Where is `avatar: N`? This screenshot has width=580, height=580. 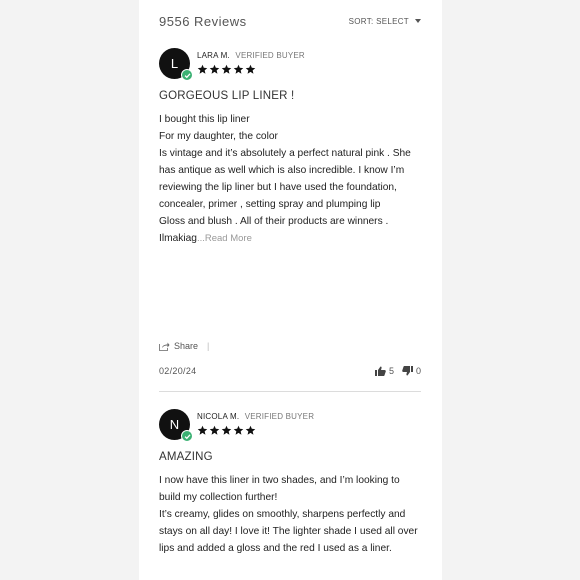
avatar: N is located at coordinates (176, 425).